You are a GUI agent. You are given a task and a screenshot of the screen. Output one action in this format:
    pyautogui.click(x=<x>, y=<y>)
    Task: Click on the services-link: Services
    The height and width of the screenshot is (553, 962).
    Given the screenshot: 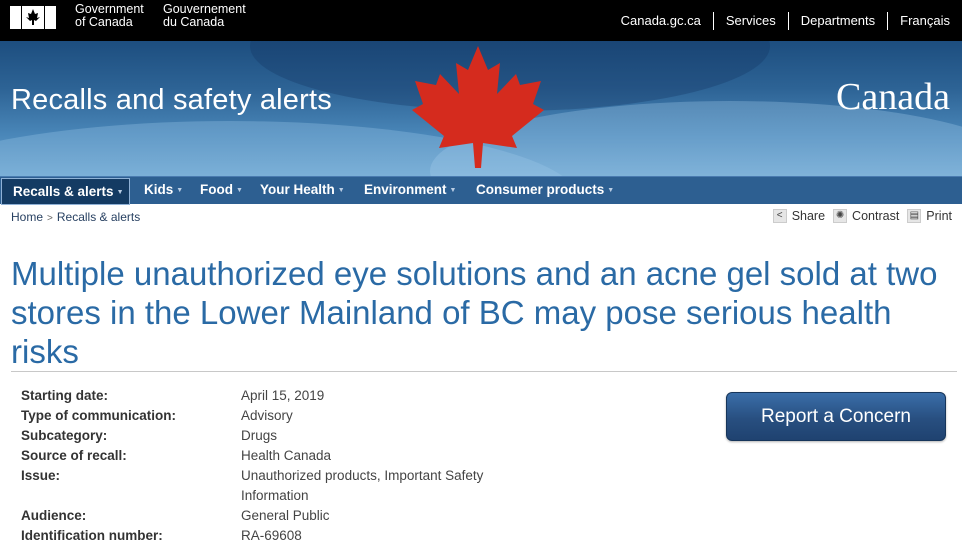 What is the action you would take?
    pyautogui.click(x=750, y=20)
    